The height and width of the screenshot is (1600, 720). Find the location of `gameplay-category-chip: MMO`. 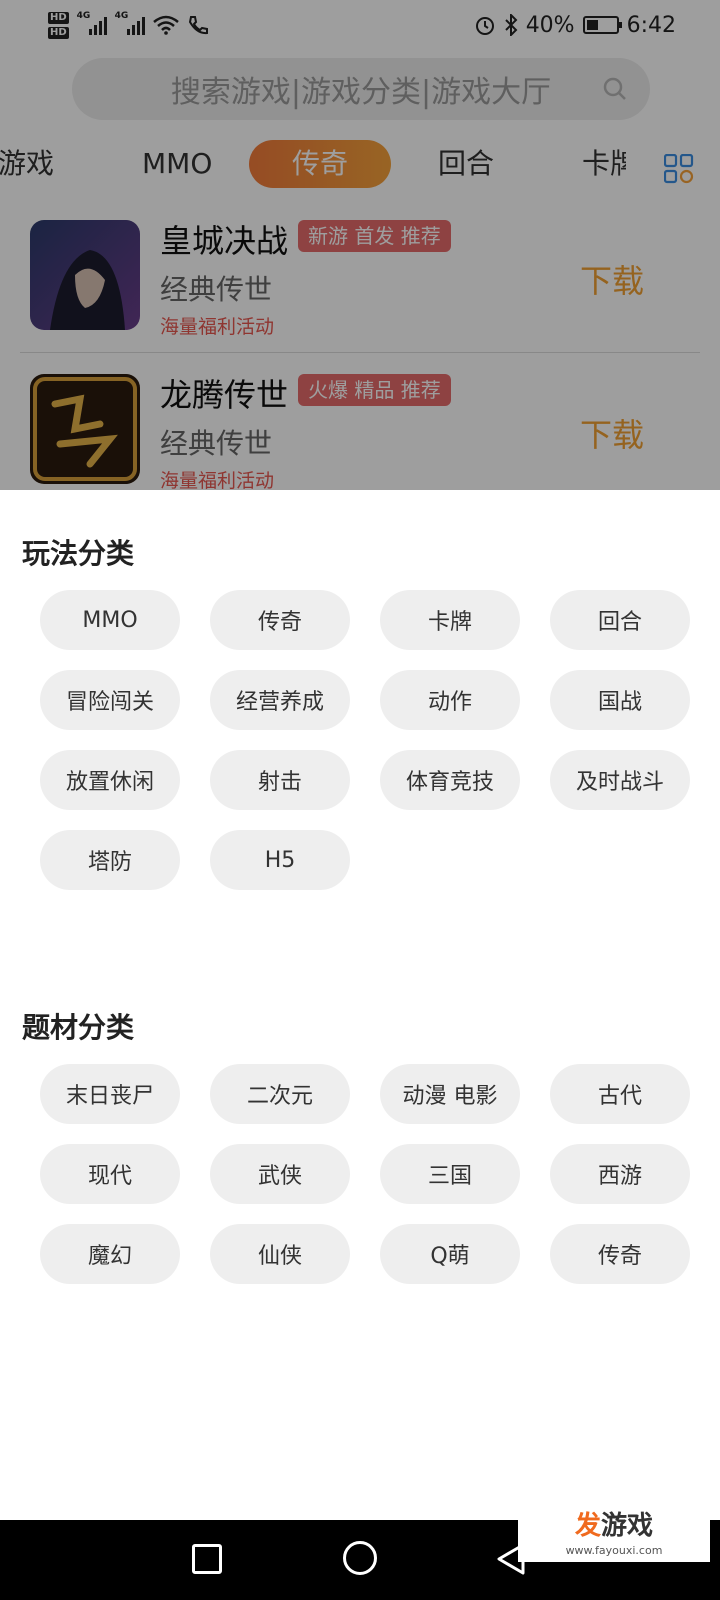

gameplay-category-chip: MMO is located at coordinates (110, 620).